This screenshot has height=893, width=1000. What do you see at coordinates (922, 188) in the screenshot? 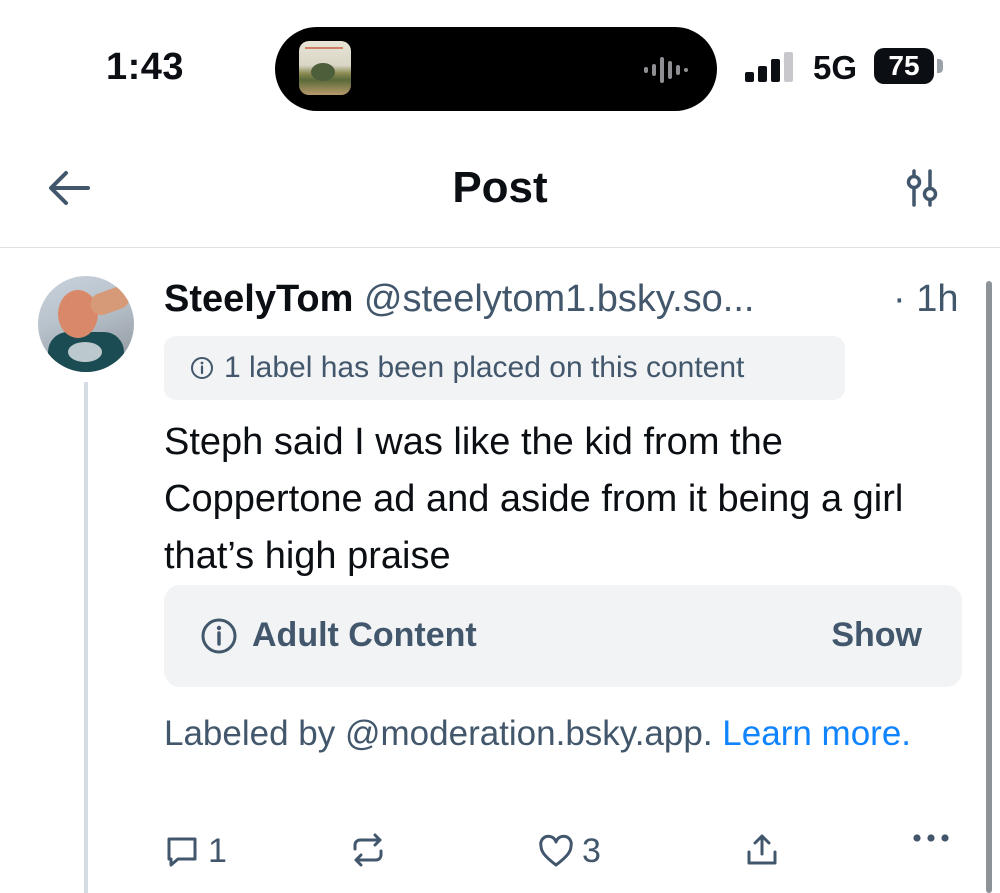
I see `sliders-icon` at bounding box center [922, 188].